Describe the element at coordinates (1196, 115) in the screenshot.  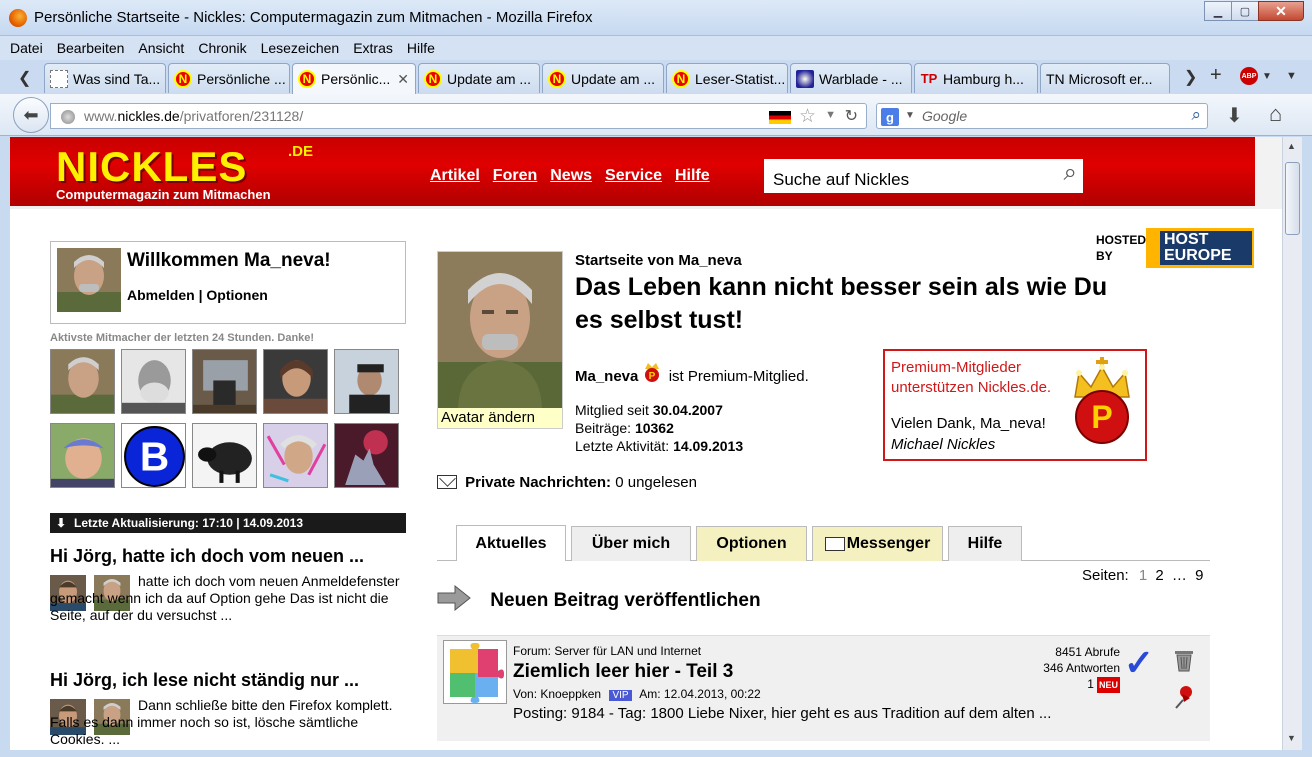
I see `search-magnifier-icon: ⌕` at that location.